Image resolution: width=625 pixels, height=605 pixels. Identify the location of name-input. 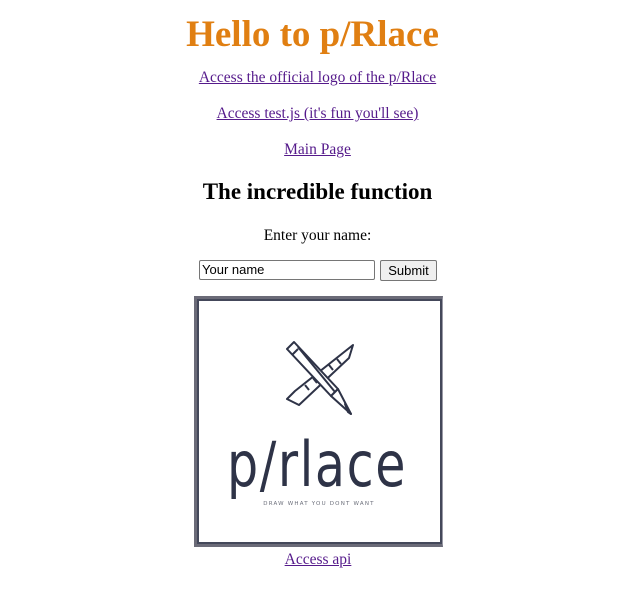
(287, 270).